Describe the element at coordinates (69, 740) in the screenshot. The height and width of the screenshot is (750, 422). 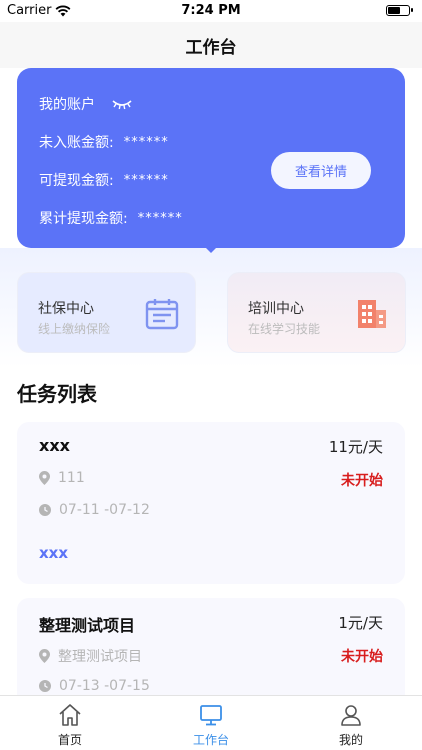
I see `tab-label: 首页` at that location.